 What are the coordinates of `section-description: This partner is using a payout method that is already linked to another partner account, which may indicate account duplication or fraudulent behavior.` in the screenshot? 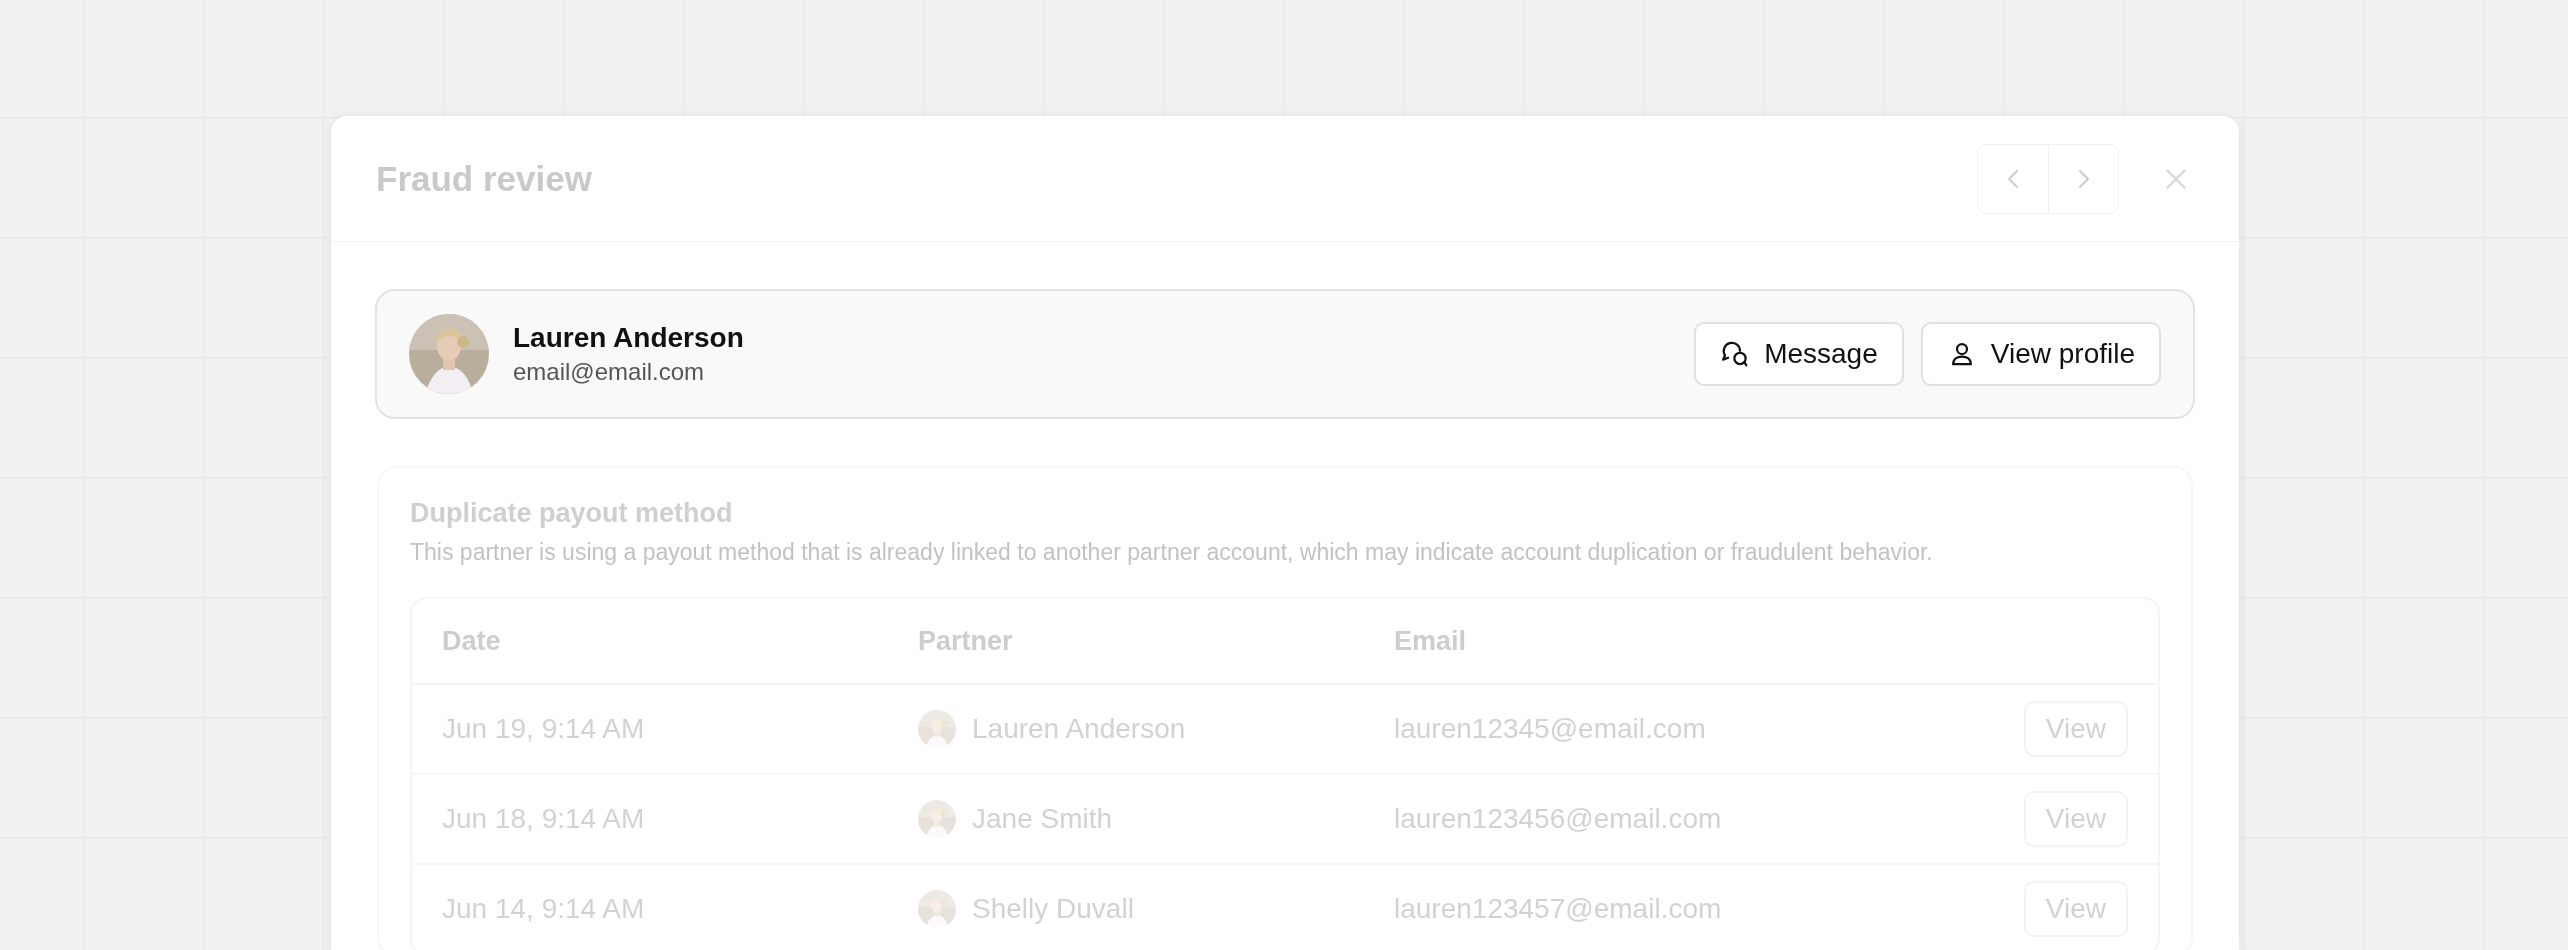 It's located at (1172, 552).